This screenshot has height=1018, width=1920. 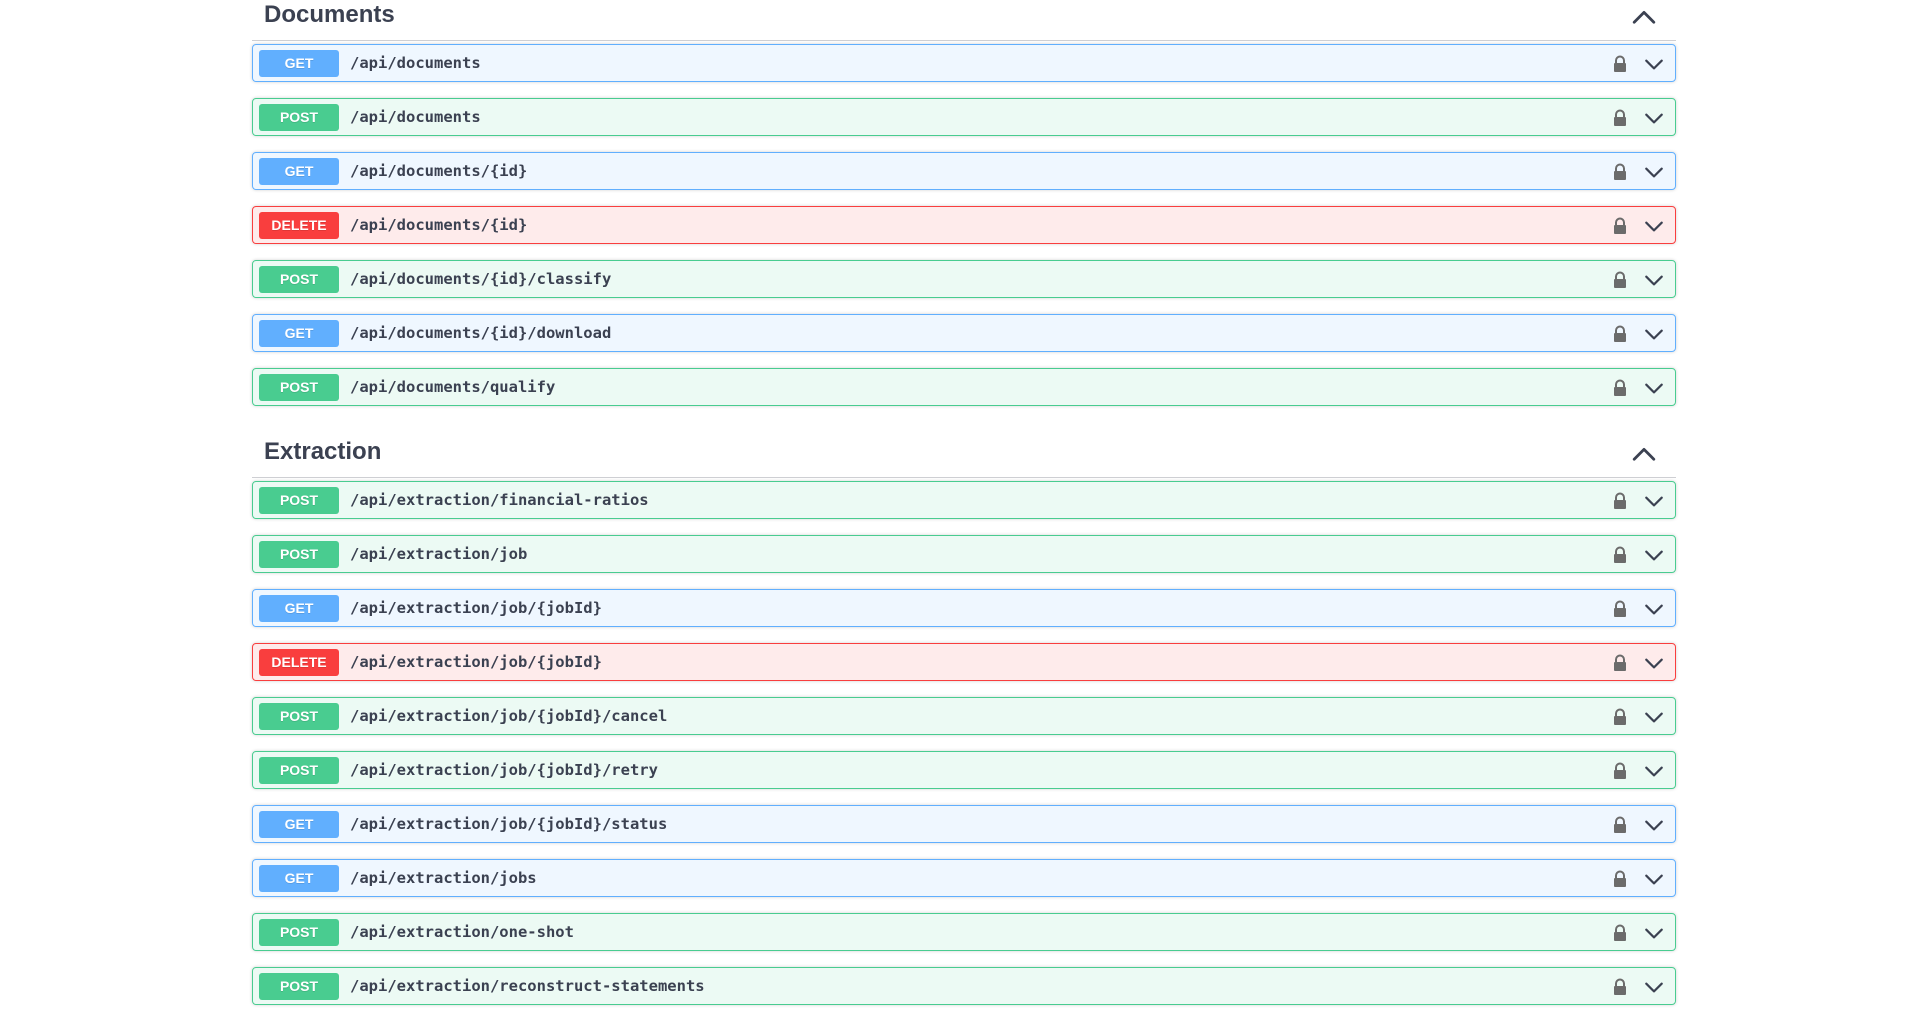 I want to click on operation-row-post: POST/api/extraction/job, so click(x=964, y=554).